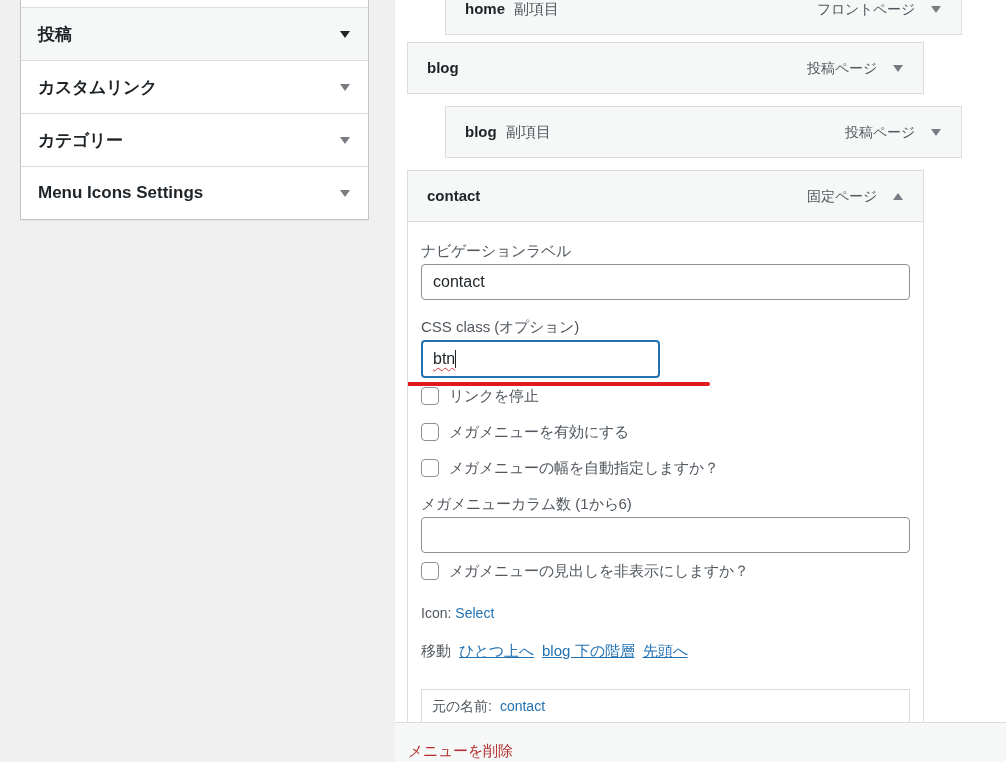 The height and width of the screenshot is (762, 1006). I want to click on accordion-section: カスタムリンク, so click(194, 87).